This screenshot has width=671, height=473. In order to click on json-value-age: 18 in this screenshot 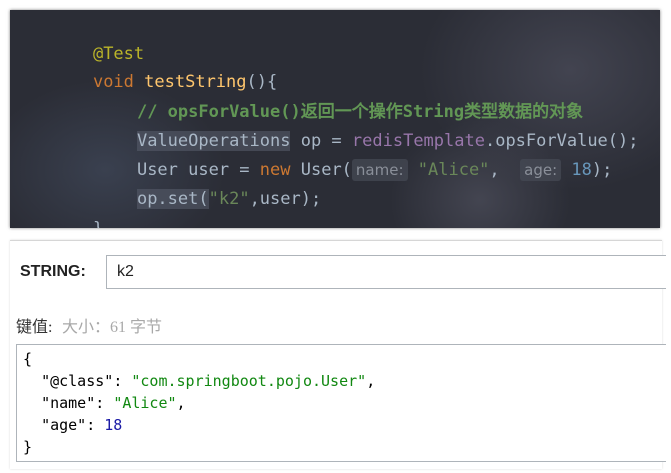, I will do `click(113, 425)`.